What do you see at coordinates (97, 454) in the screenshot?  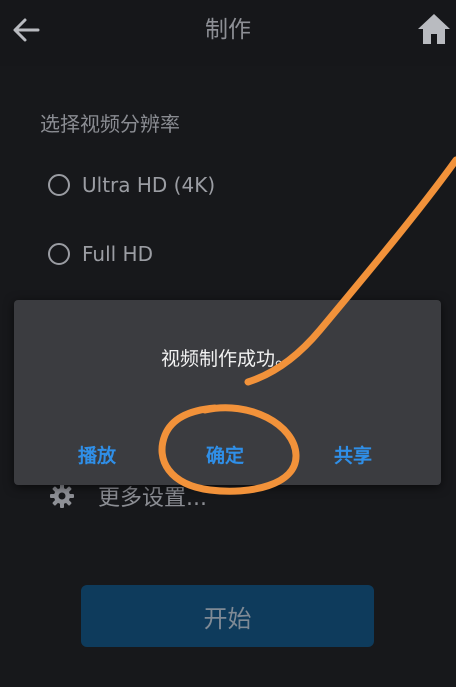 I see `play-button: 播放` at bounding box center [97, 454].